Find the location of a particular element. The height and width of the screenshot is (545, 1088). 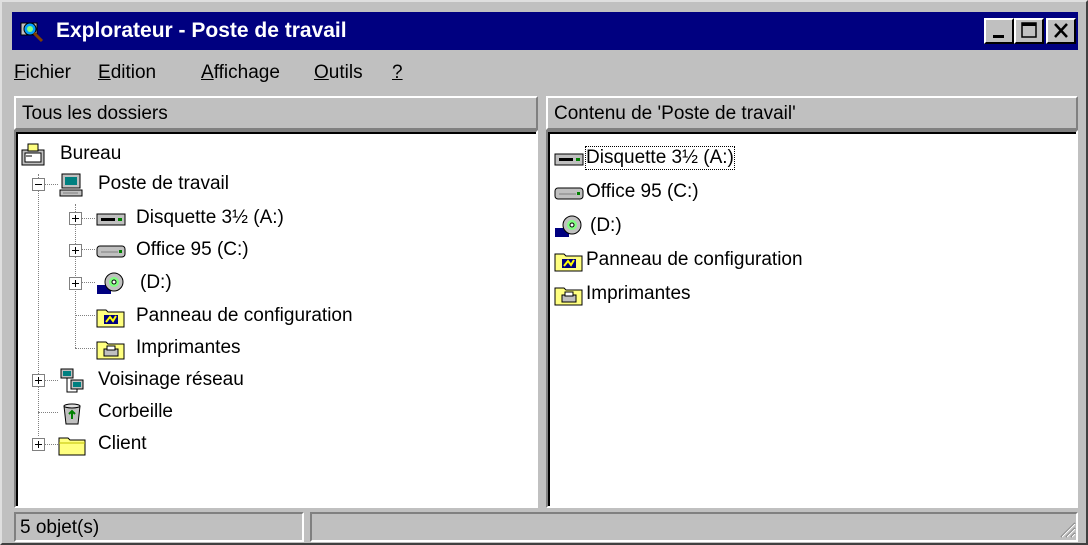

collapse-toggle is located at coordinates (38, 184).